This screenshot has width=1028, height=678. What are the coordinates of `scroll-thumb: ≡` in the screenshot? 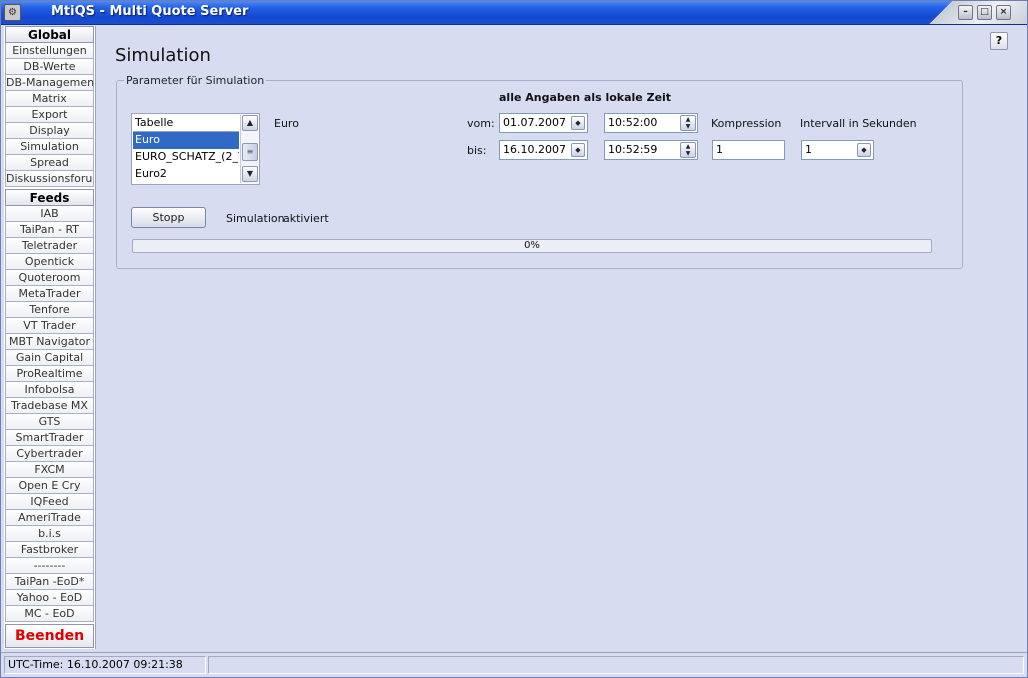 It's located at (250, 152).